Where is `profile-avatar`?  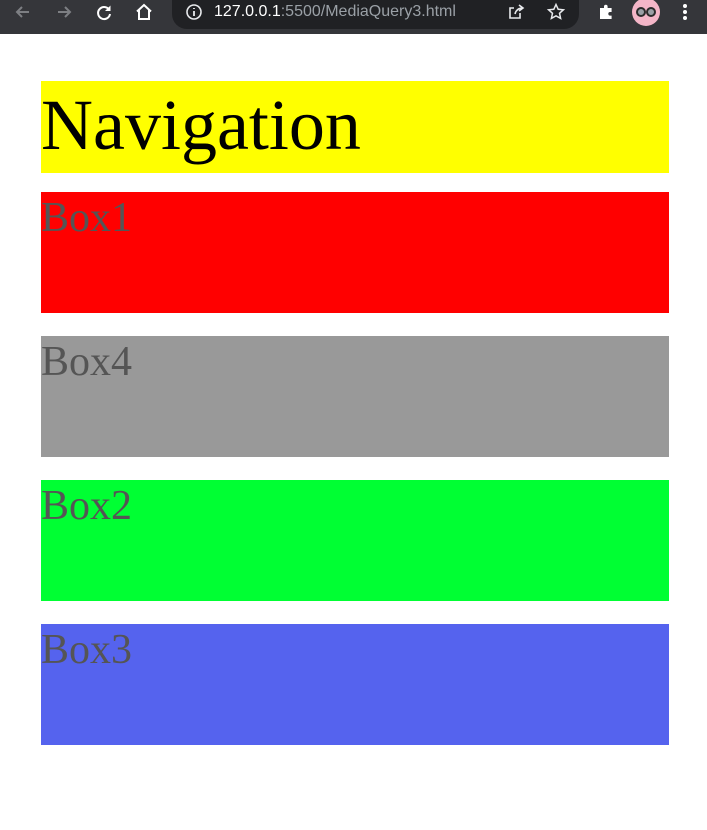 profile-avatar is located at coordinates (646, 13).